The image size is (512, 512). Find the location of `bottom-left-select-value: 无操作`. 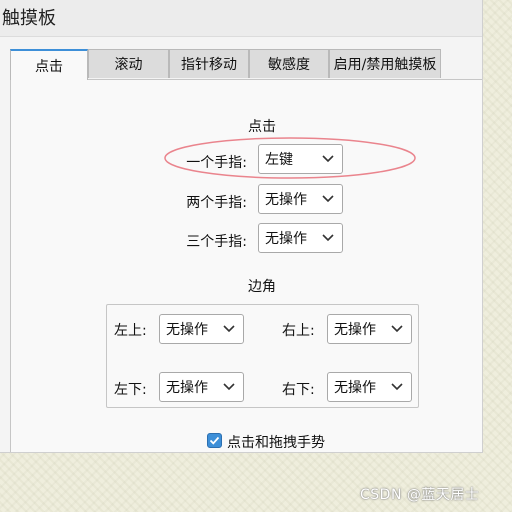

bottom-left-select-value: 无操作 is located at coordinates (187, 388).